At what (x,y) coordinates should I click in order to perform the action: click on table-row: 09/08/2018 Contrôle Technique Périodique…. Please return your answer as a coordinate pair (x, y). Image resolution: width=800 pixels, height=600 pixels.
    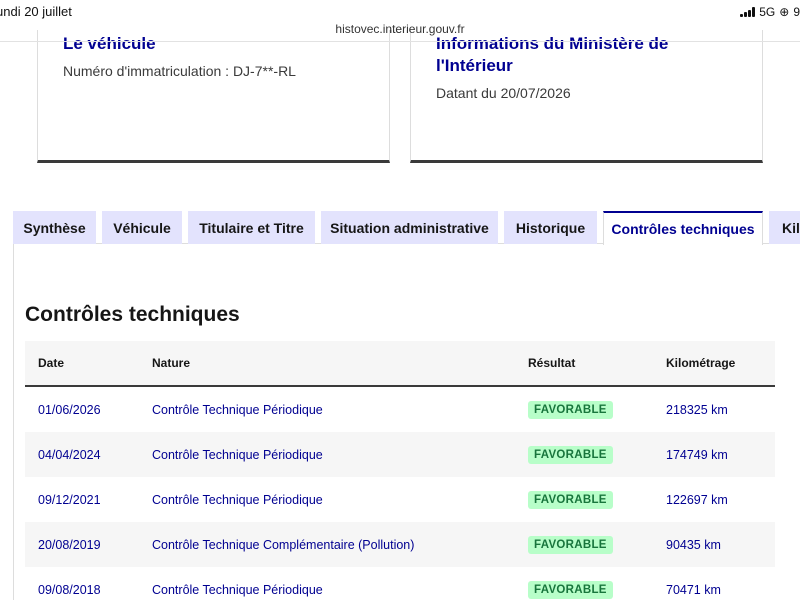
    Looking at the image, I should click on (400, 583).